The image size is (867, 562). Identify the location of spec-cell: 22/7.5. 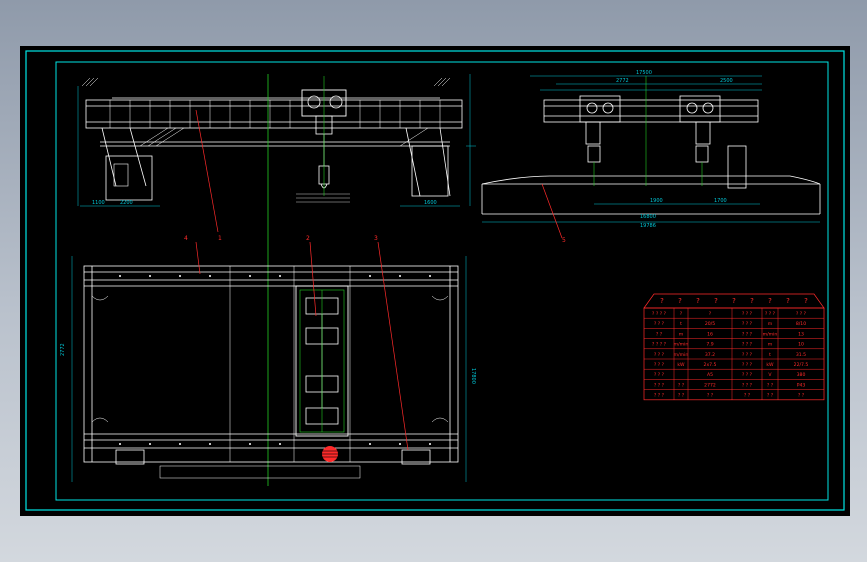
(801, 365).